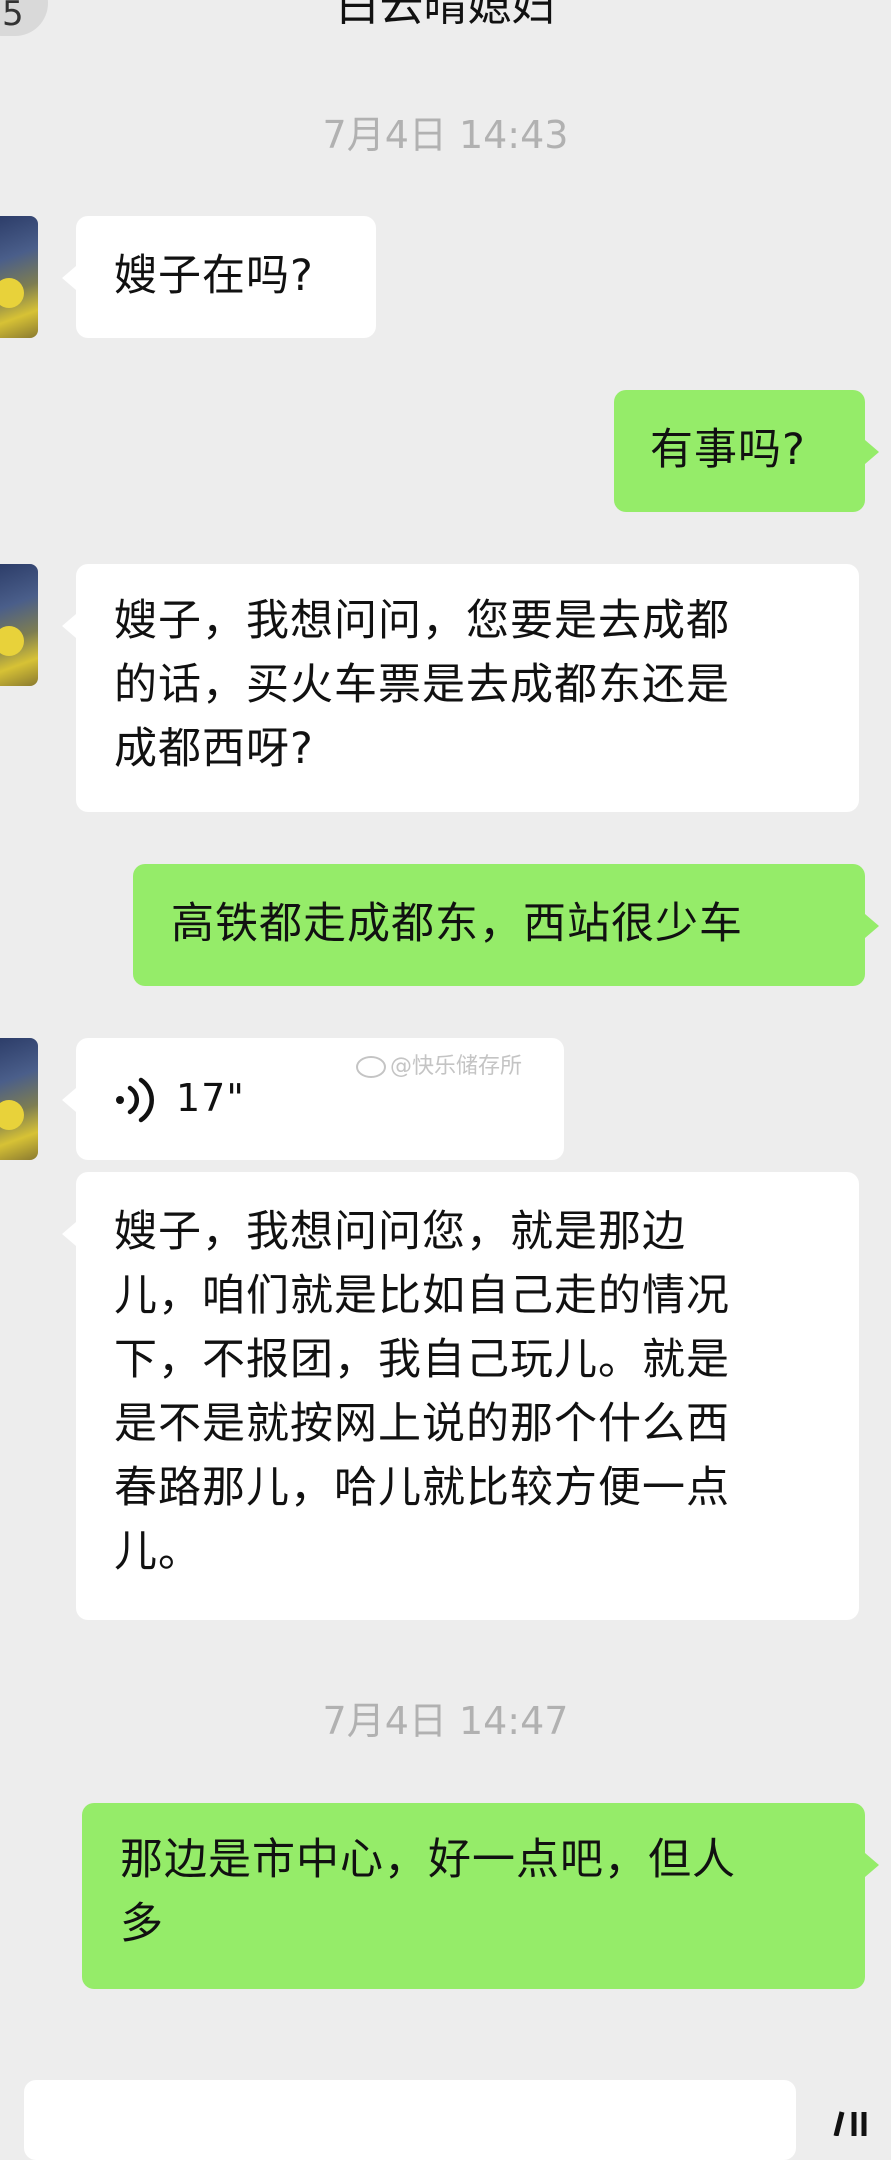 Image resolution: width=891 pixels, height=2160 pixels. Describe the element at coordinates (861, 2123) in the screenshot. I see `voice-toggle-icon` at that location.